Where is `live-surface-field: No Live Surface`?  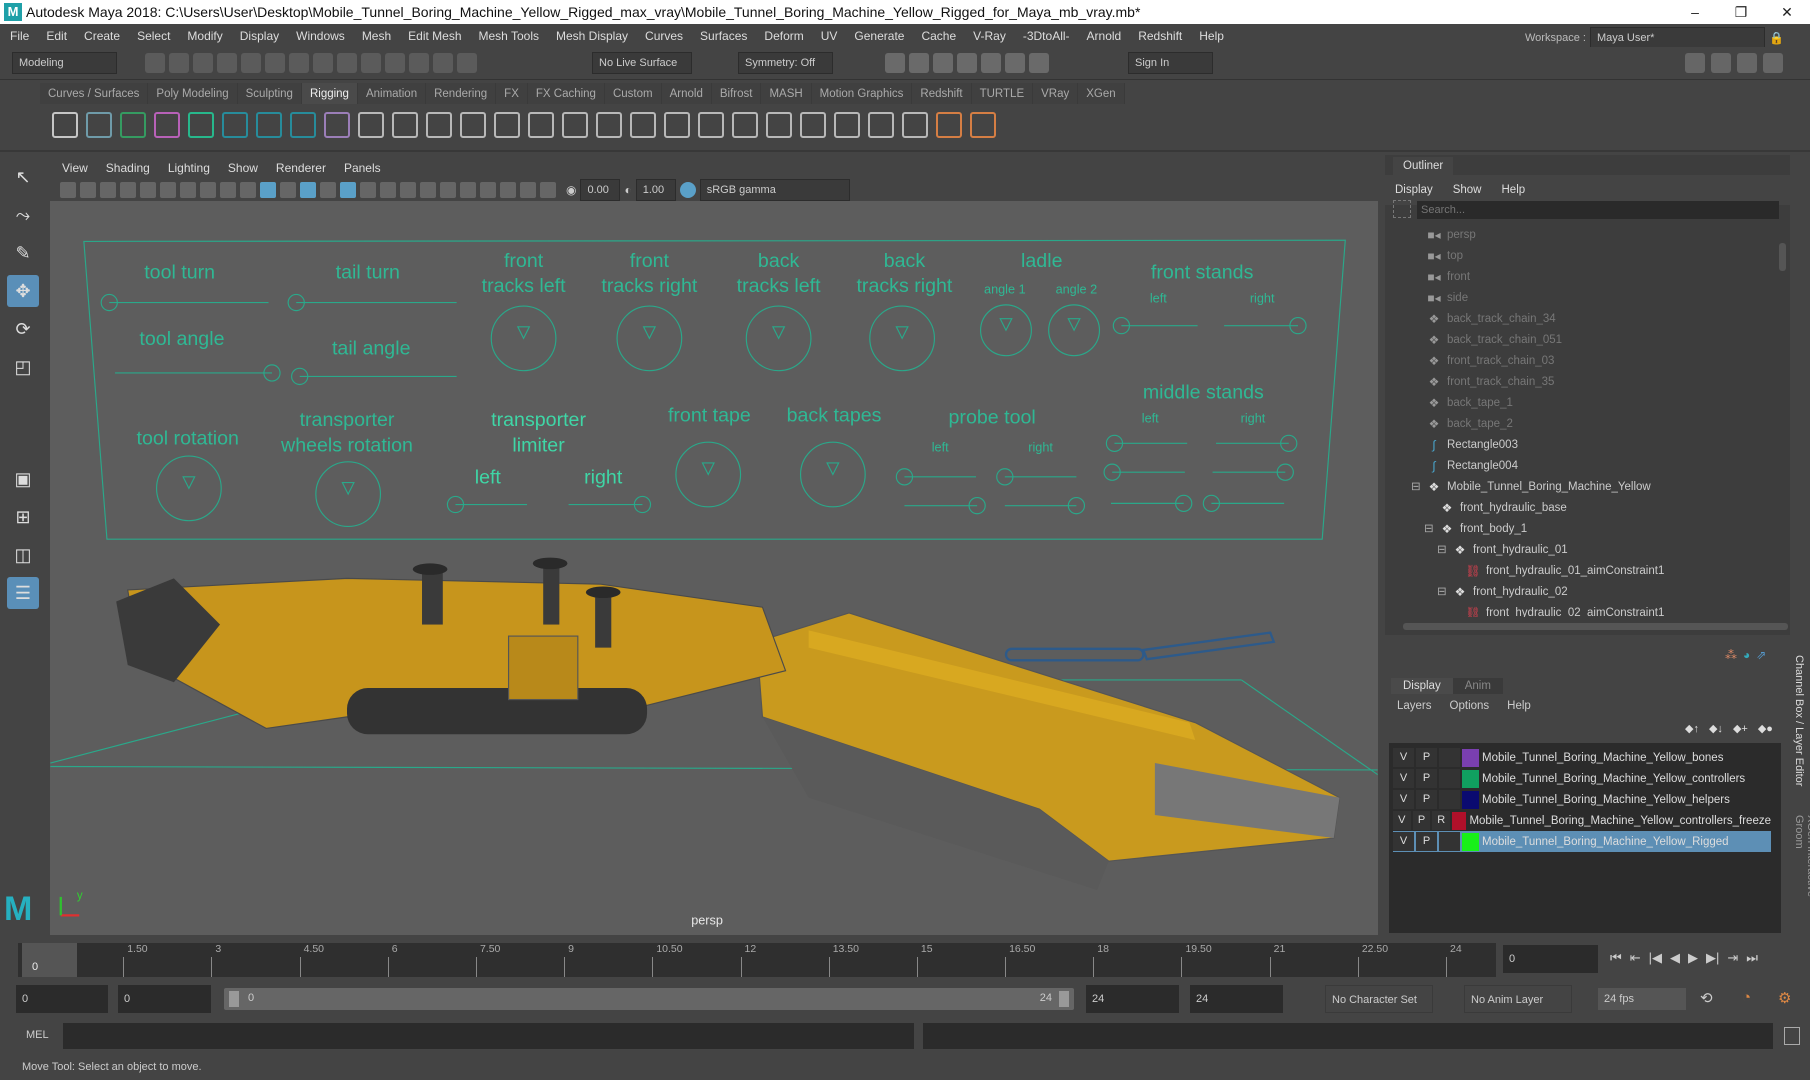 live-surface-field: No Live Surface is located at coordinates (642, 63).